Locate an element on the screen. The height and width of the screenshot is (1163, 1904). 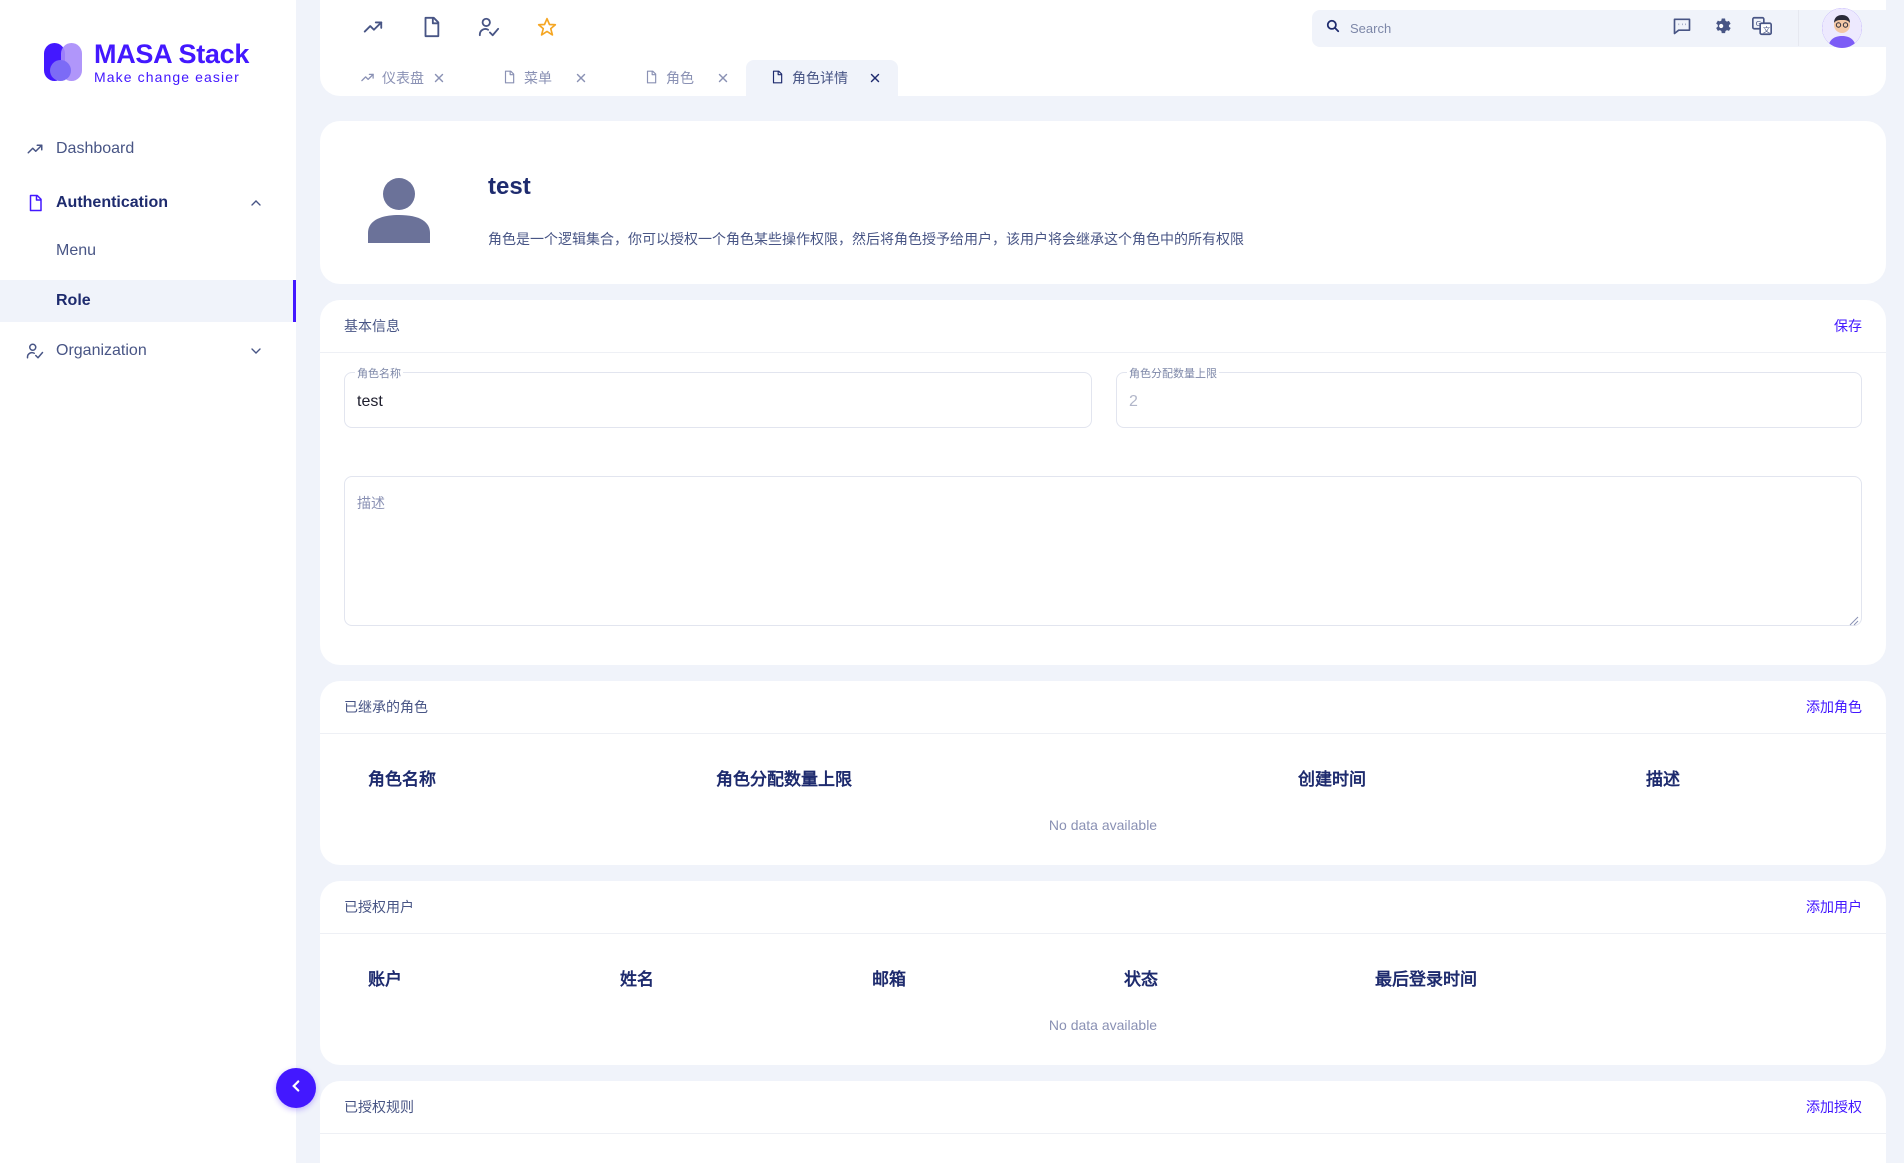
settings-button is located at coordinates (1722, 28).